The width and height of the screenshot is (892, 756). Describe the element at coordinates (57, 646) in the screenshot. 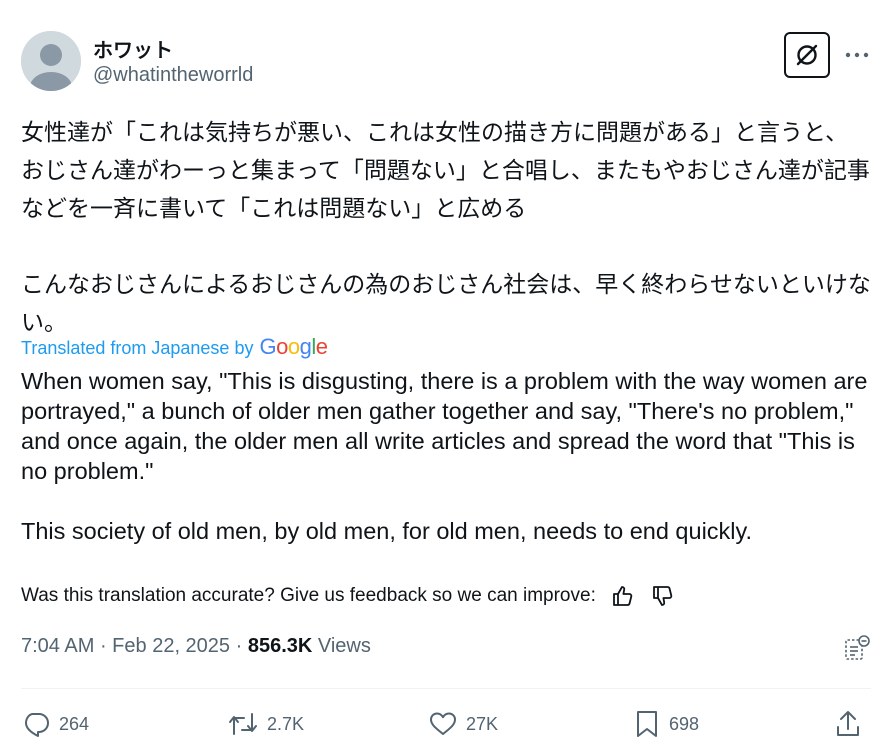

I see `post-time: 7:04 AM` at that location.